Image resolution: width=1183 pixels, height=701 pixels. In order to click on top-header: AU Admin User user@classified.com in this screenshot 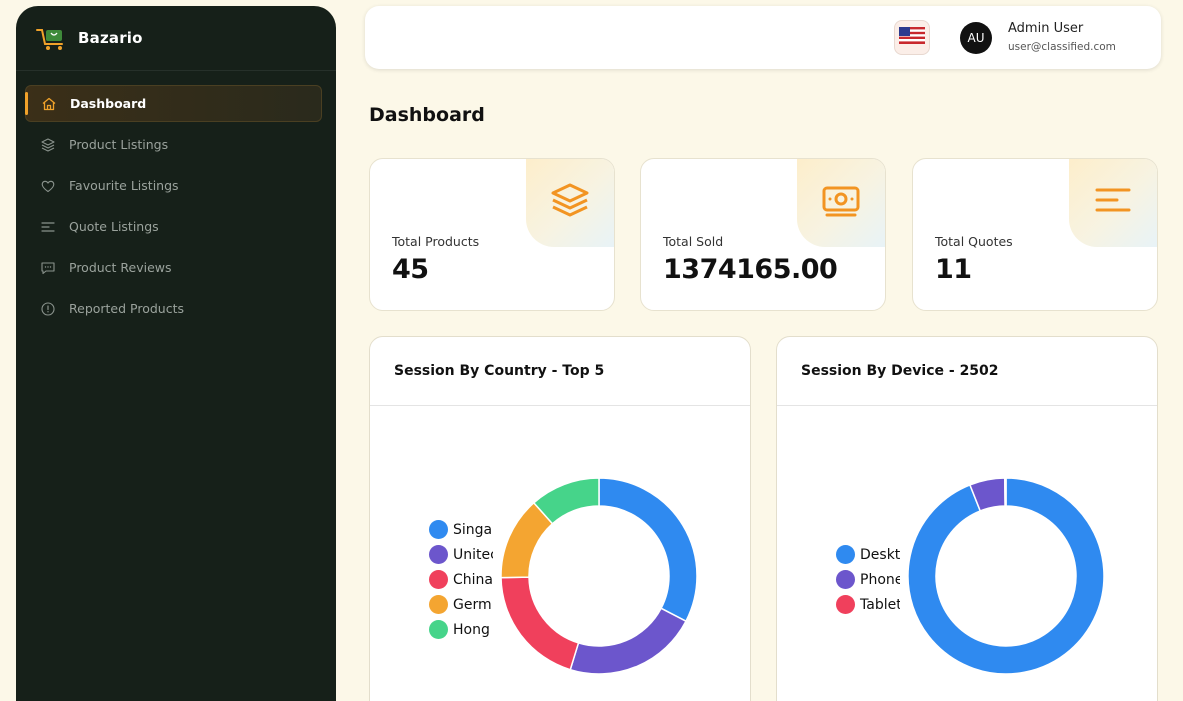, I will do `click(763, 37)`.